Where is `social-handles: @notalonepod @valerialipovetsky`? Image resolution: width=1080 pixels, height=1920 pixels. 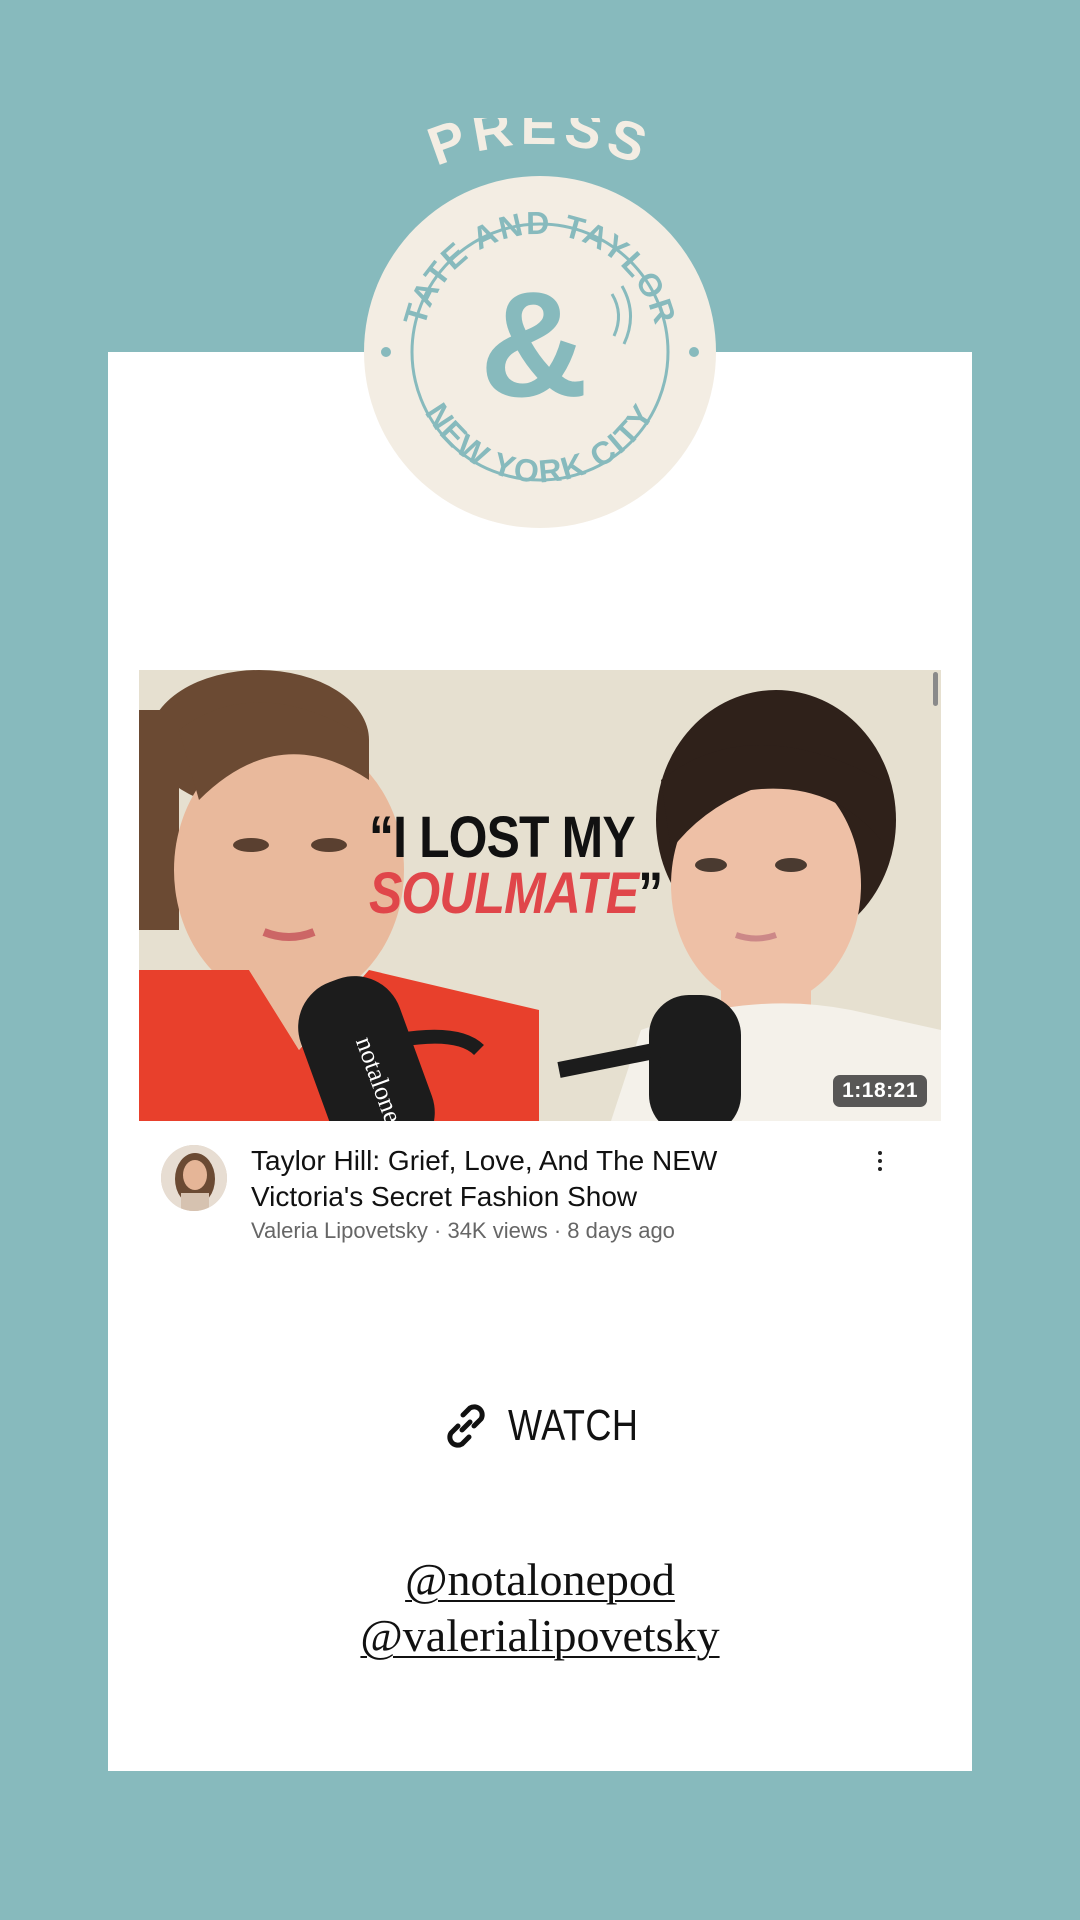 social-handles: @notalonepod @valerialipovetsky is located at coordinates (540, 1608).